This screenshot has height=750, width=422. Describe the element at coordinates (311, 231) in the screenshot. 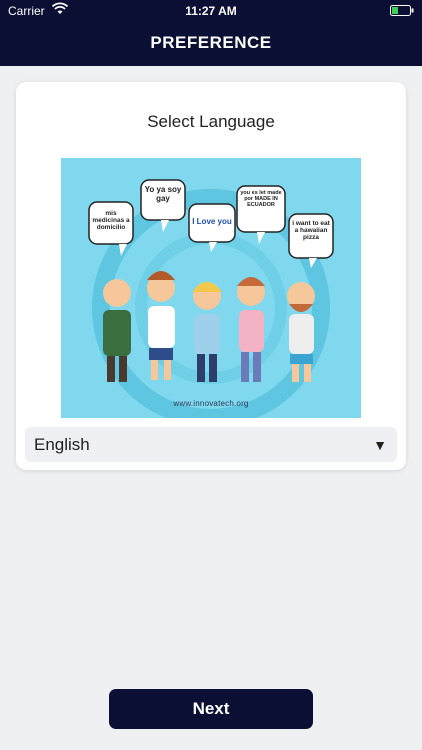

I see `bubble-text-5: i want to eat a hawaiian pizza` at that location.